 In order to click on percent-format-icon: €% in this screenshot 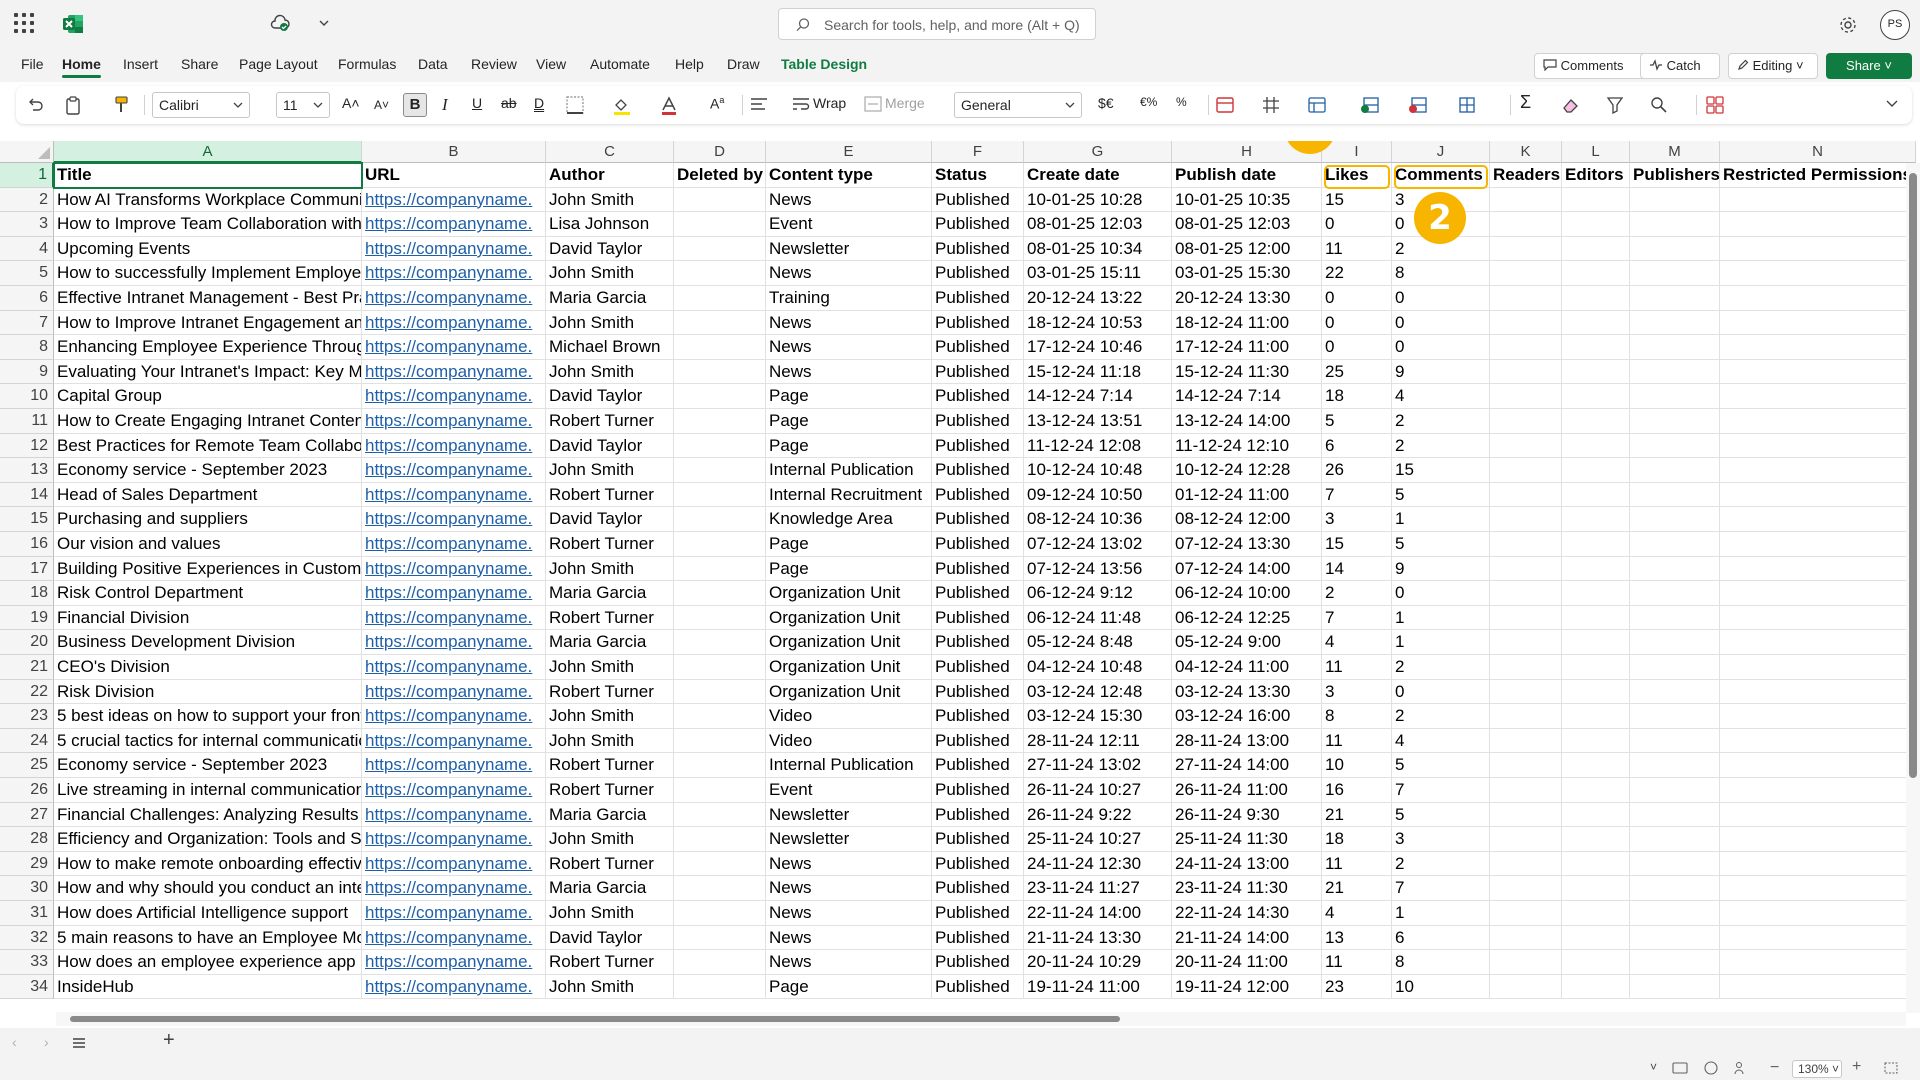, I will do `click(1148, 106)`.